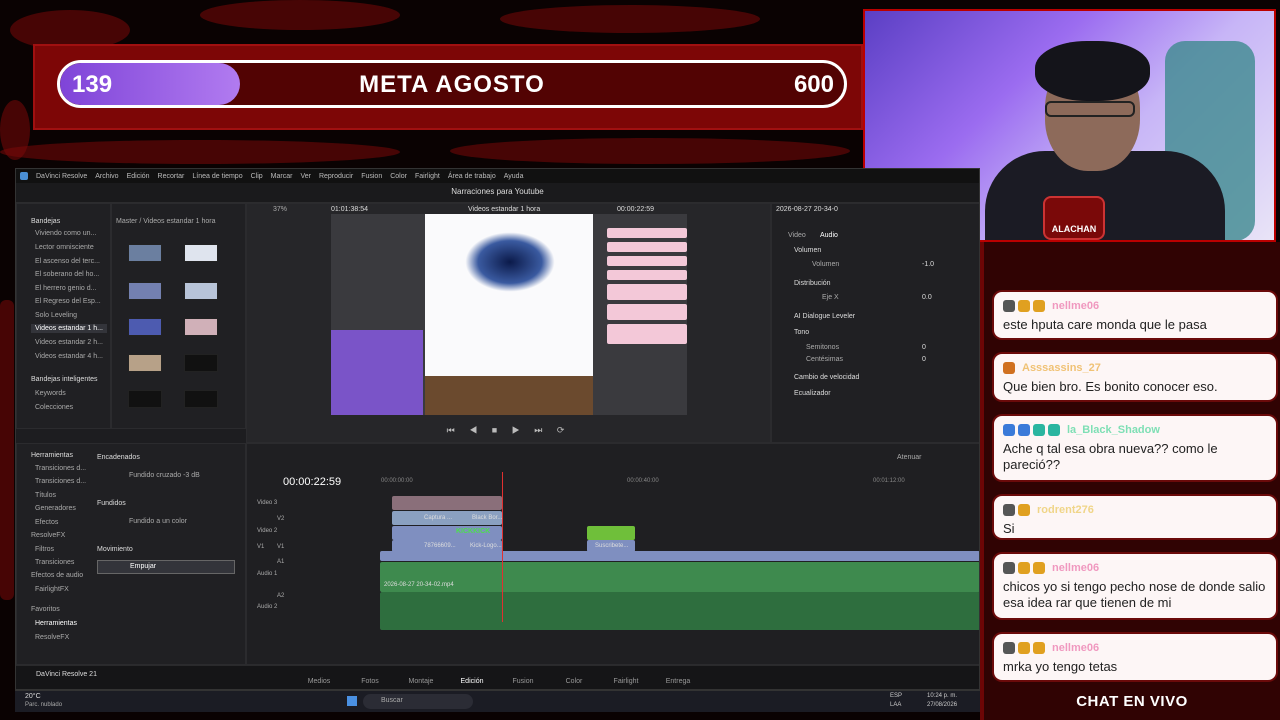 The image size is (1280, 720). I want to click on effects-item: FairlightFX, so click(52, 589).